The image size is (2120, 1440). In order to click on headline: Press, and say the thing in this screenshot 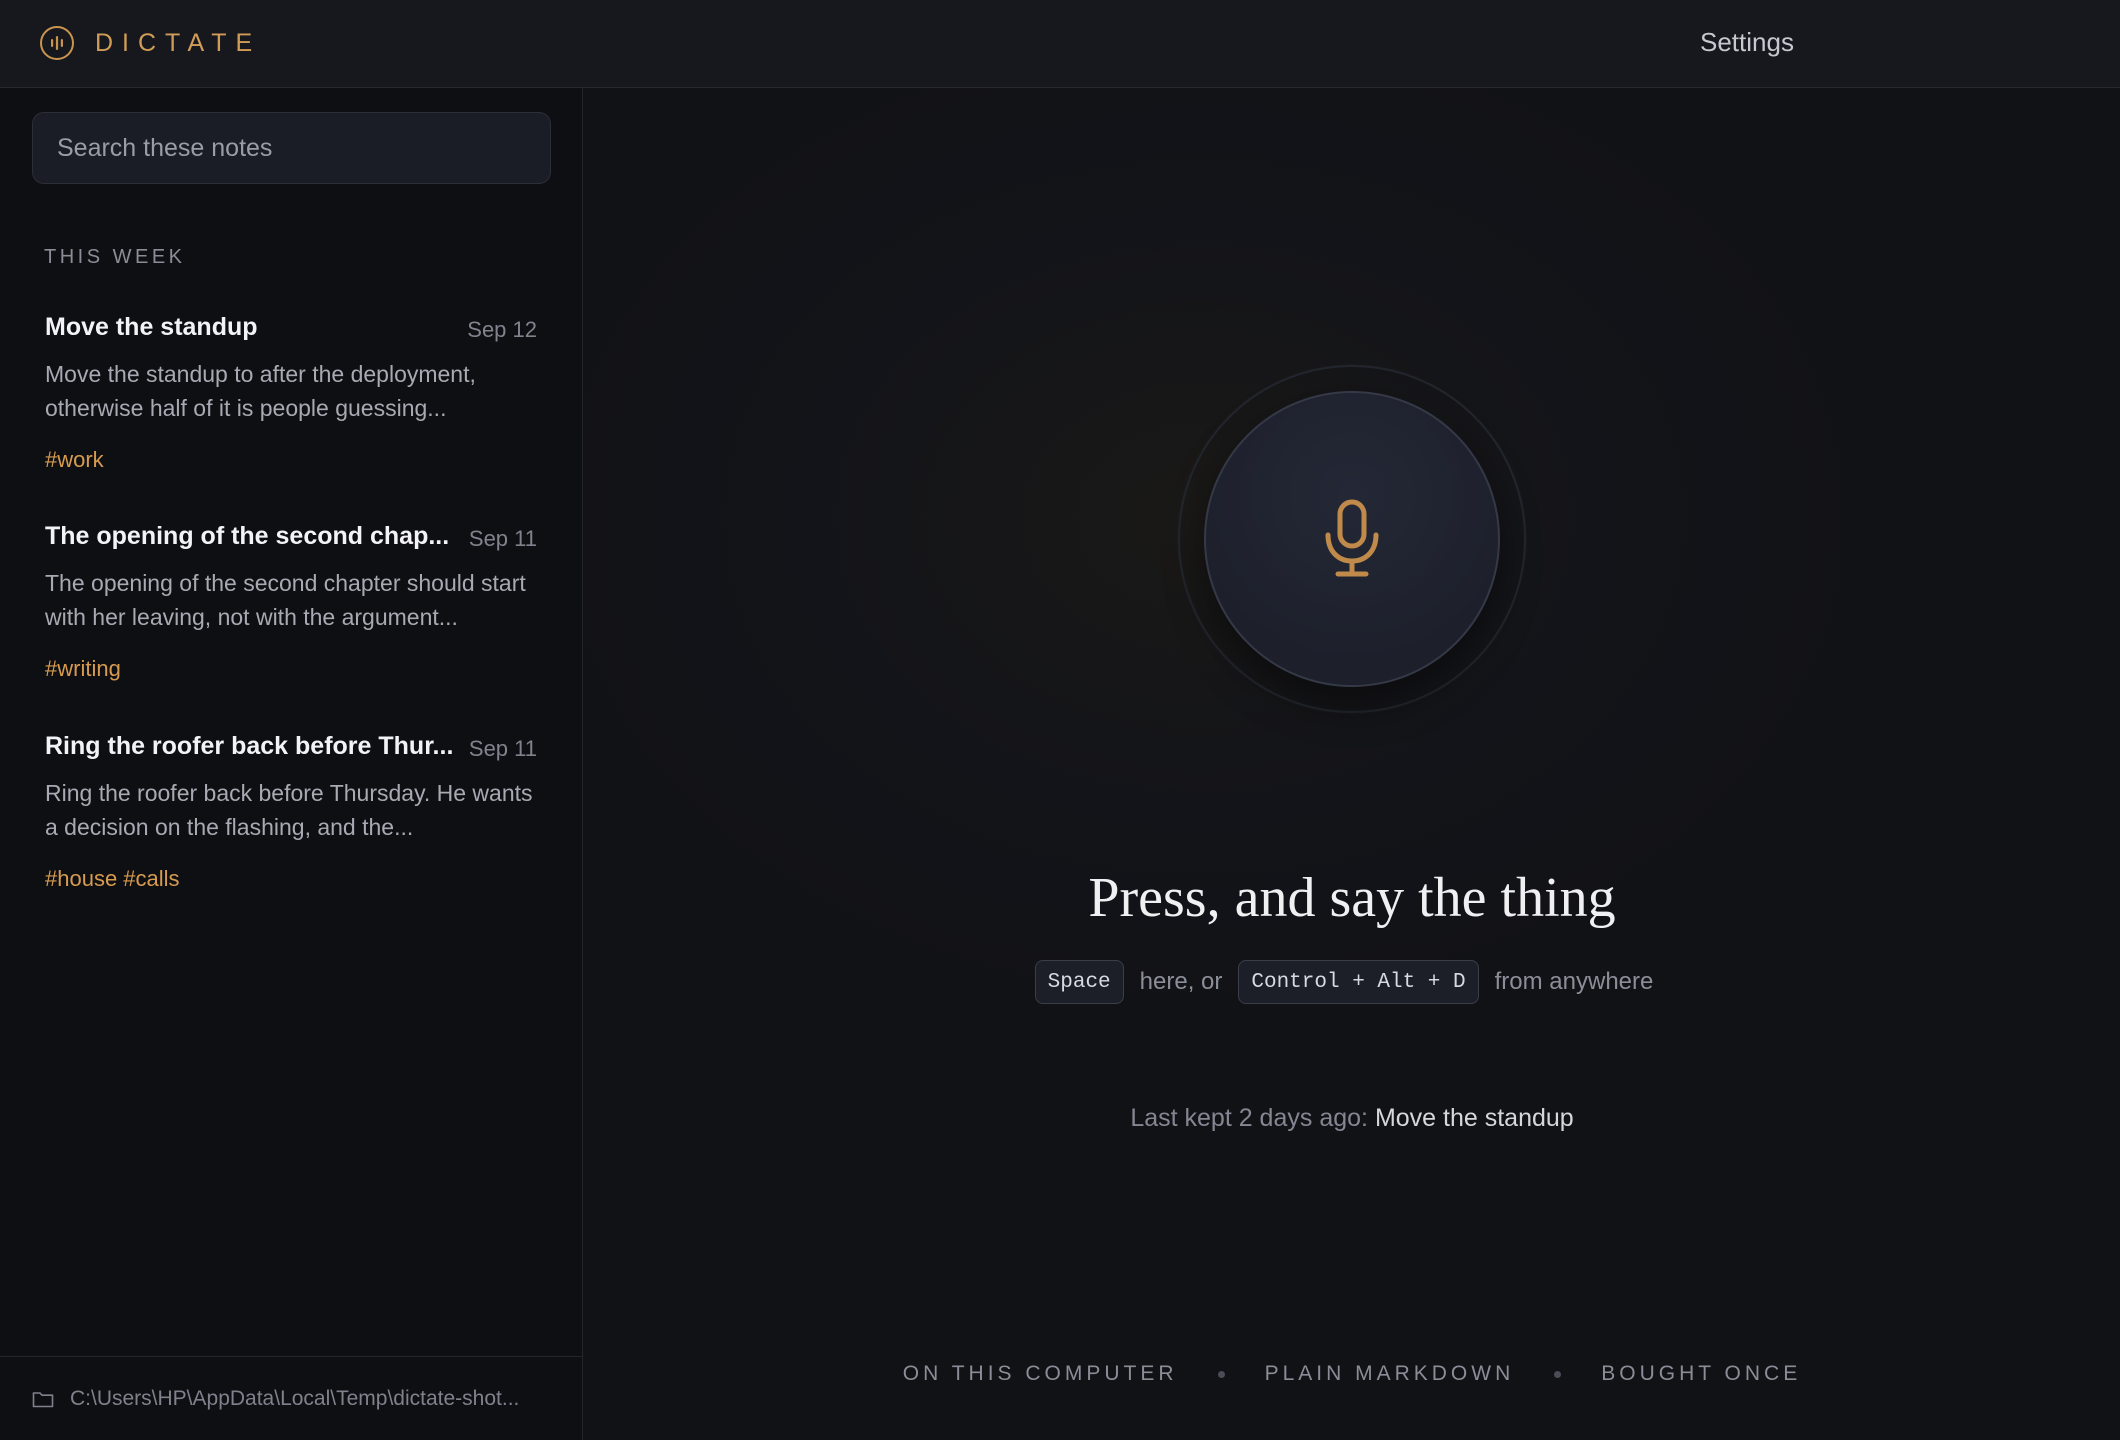, I will do `click(1352, 898)`.